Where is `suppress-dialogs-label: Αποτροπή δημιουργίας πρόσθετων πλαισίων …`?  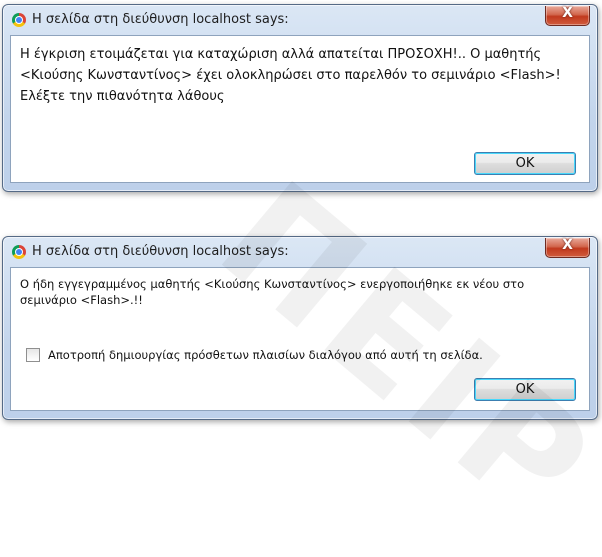
suppress-dialogs-label: Αποτροπή δημιουργίας πρόσθετων πλαισίων … is located at coordinates (265, 355).